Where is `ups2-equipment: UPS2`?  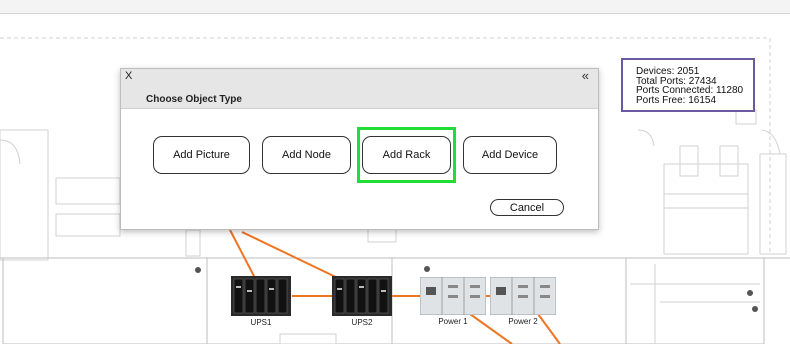
ups2-equipment: UPS2 is located at coordinates (362, 302).